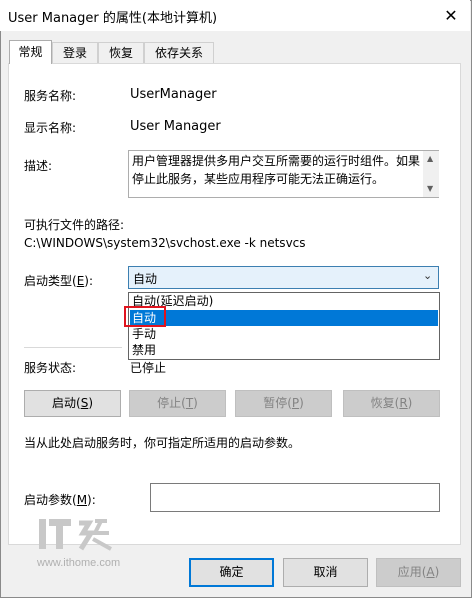 This screenshot has width=472, height=598. Describe the element at coordinates (50, 128) in the screenshot. I see `display-name-label: 显示名称:` at that location.